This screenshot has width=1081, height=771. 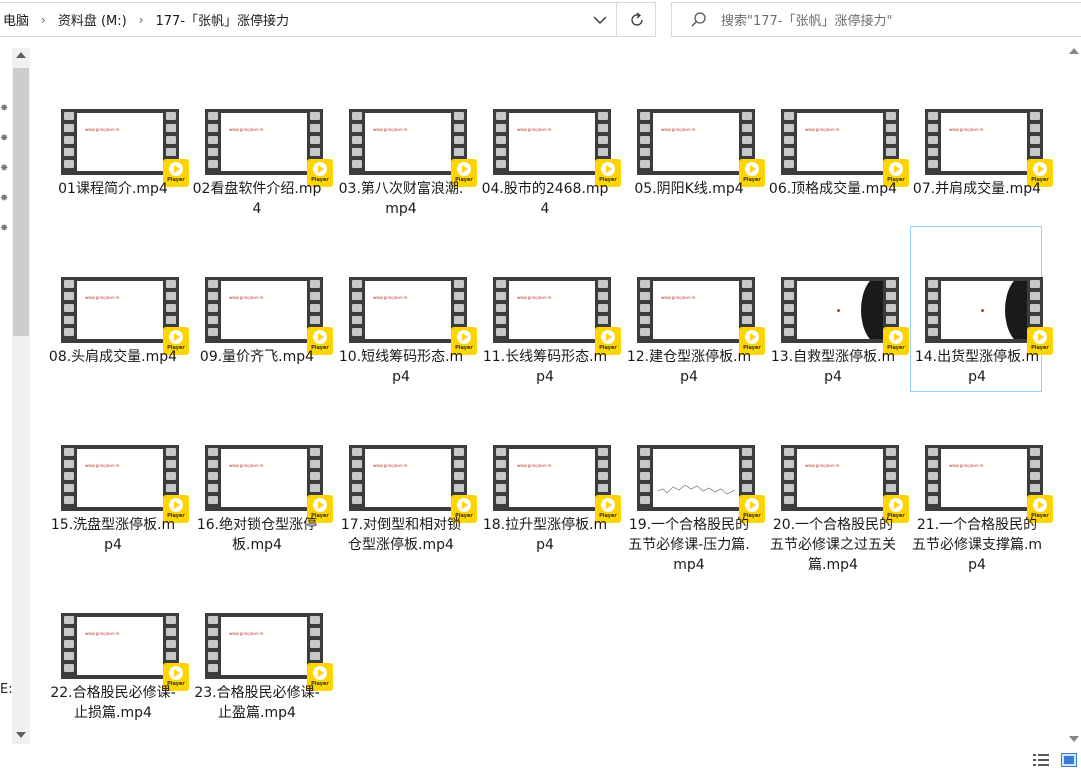 I want to click on file-name-label: 14.出货型涨停板.mp4, so click(x=977, y=367).